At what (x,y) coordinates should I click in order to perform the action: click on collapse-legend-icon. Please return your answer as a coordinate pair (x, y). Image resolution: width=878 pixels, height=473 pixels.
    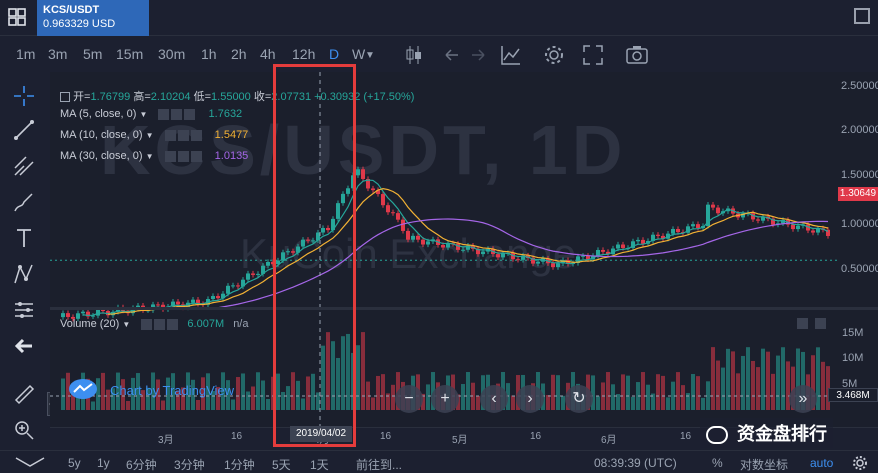
    Looking at the image, I should click on (65, 97).